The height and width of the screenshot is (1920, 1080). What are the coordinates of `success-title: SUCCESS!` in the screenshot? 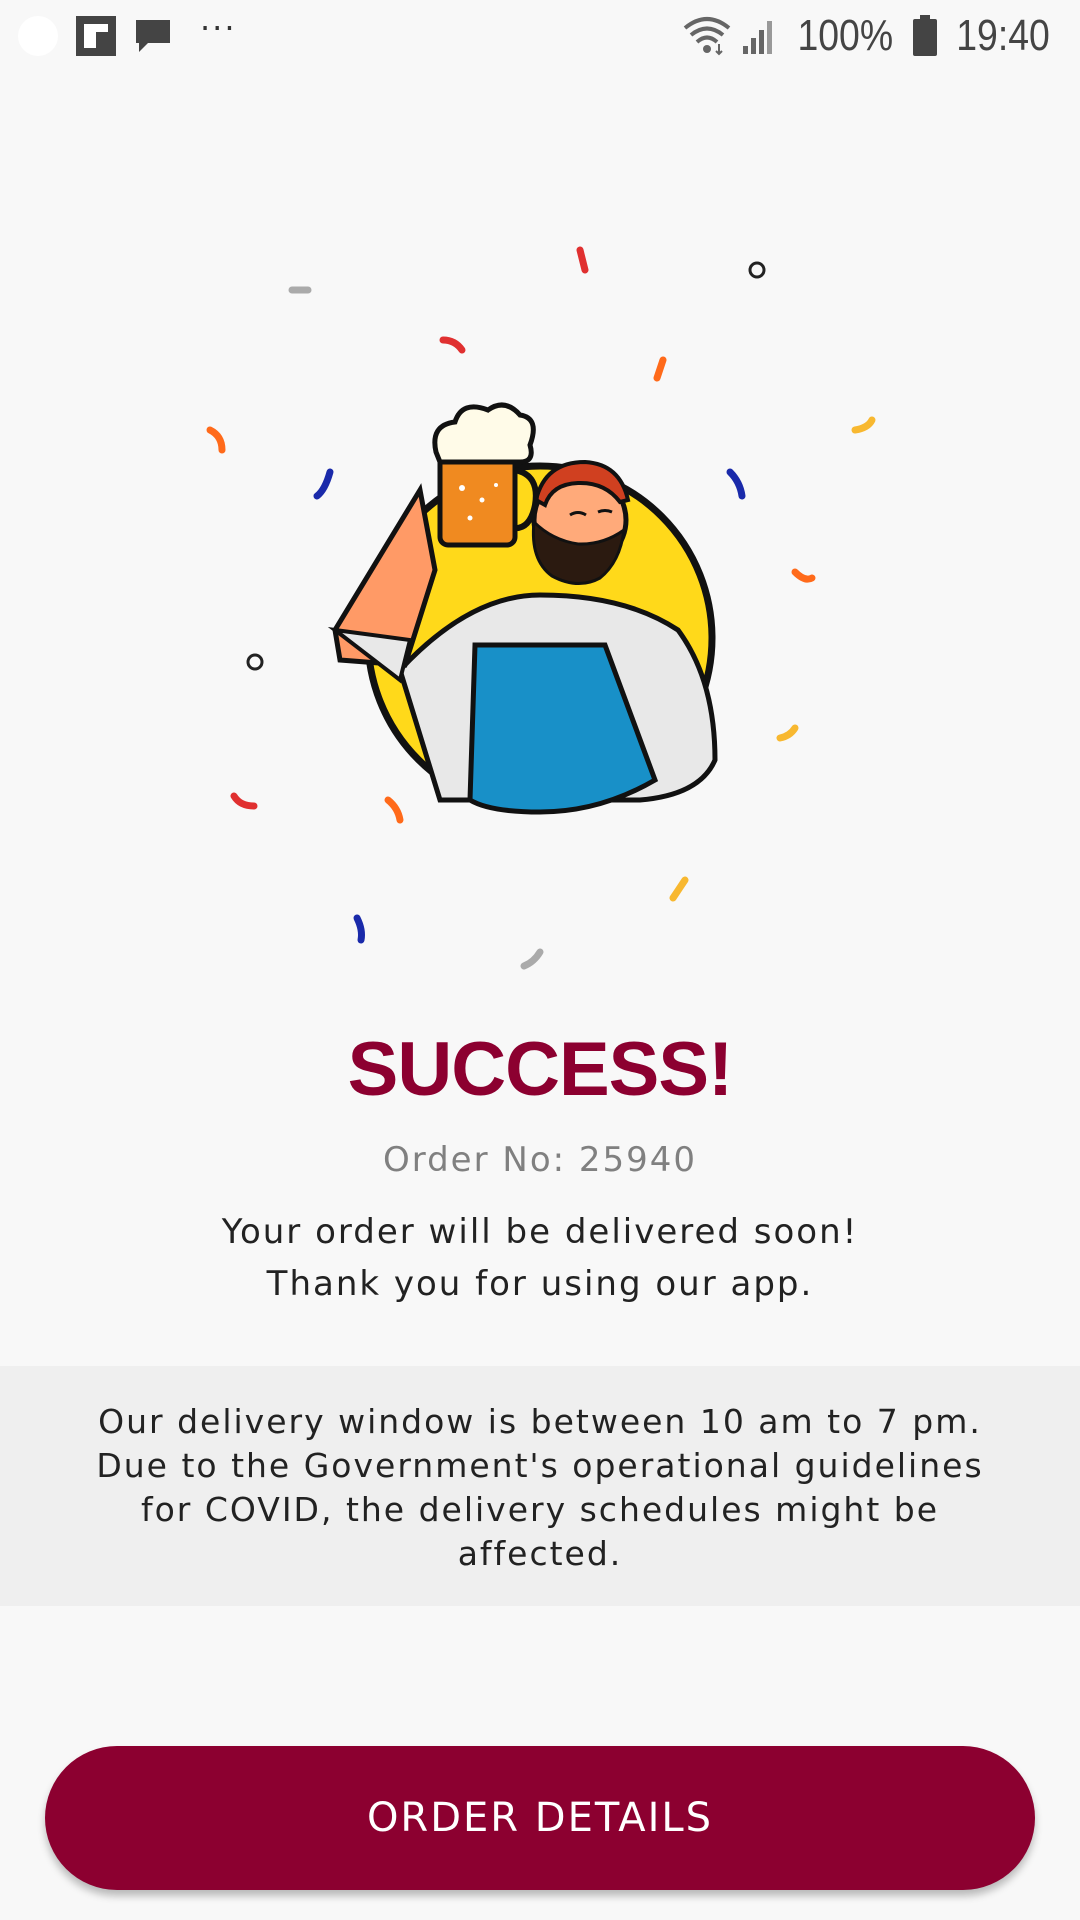 It's located at (540, 1069).